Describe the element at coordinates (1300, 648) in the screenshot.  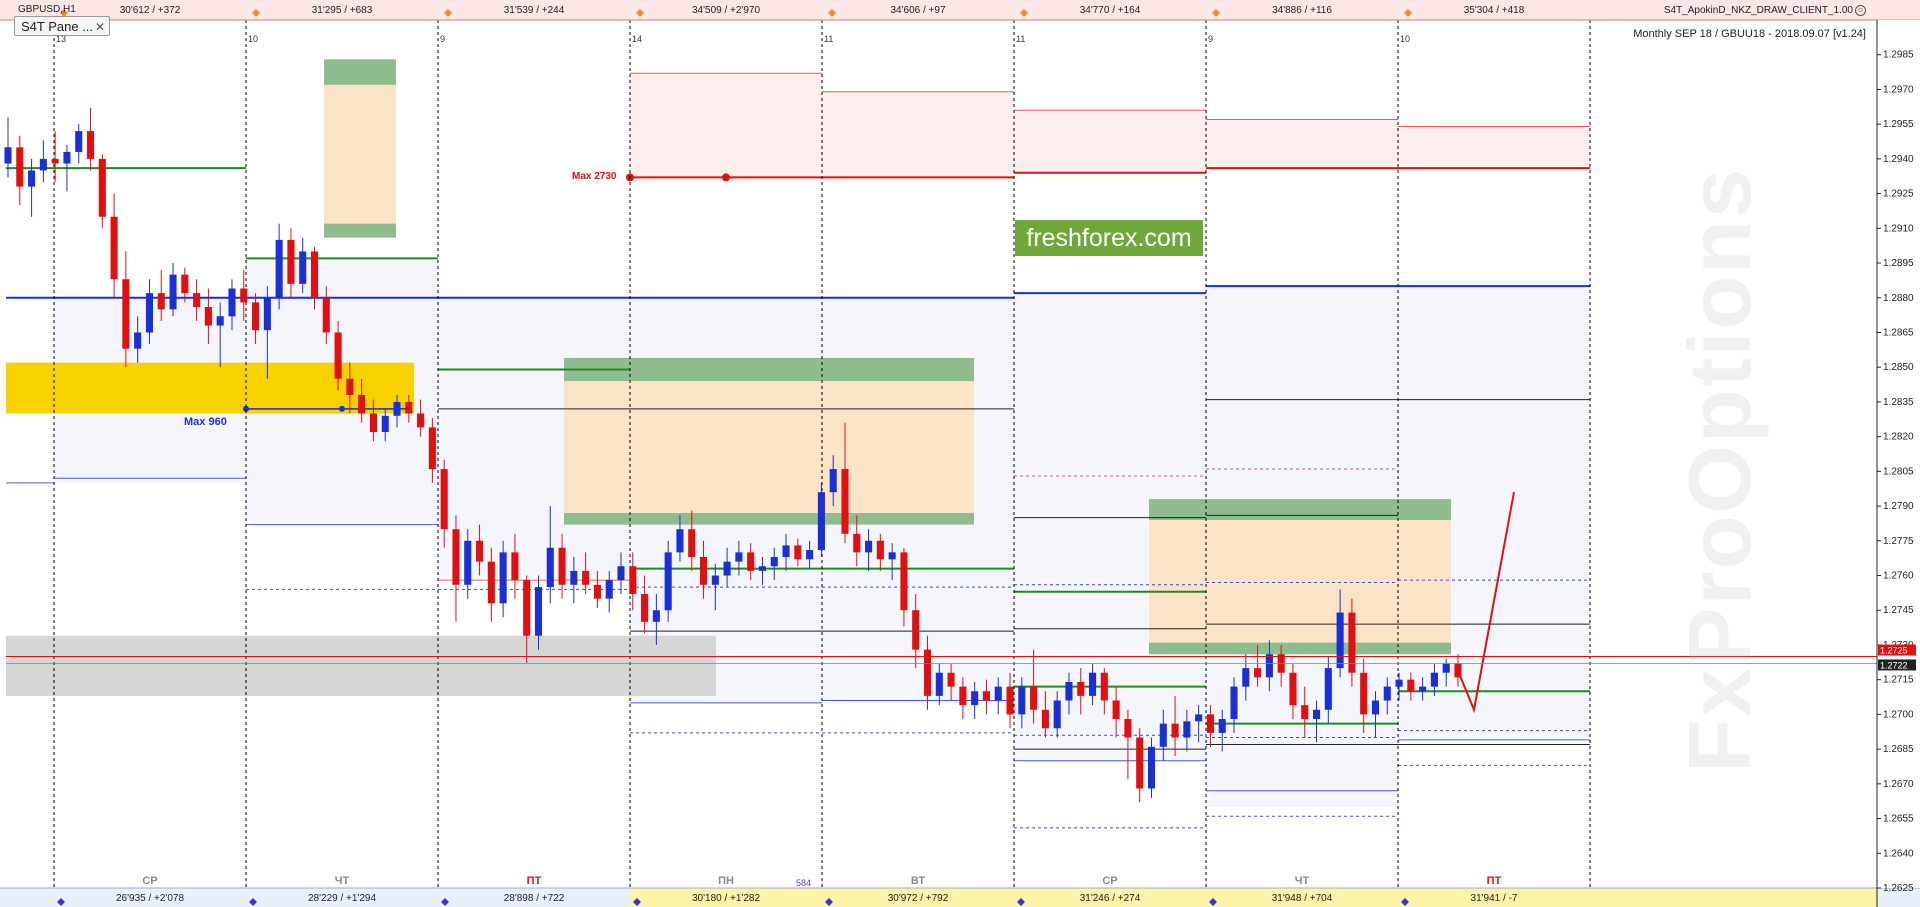
I see `target-box-3-bottom` at that location.